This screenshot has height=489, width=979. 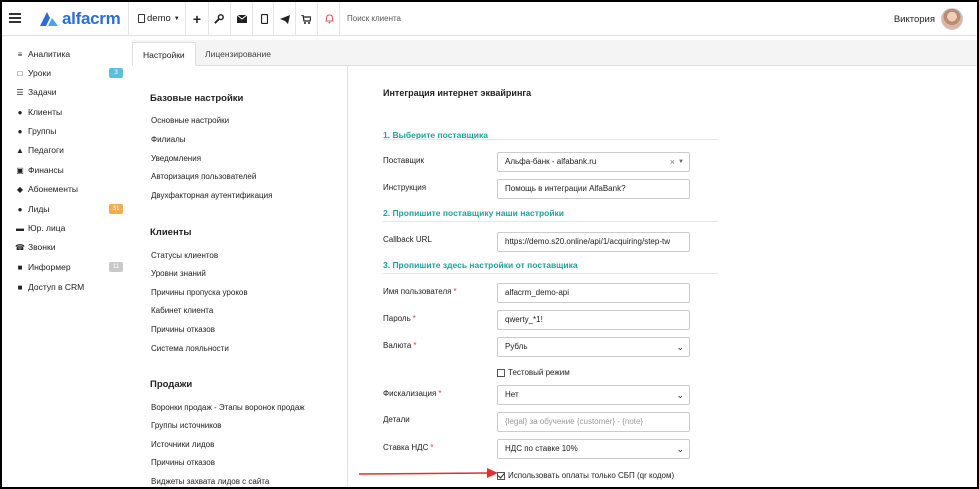 I want to click on details-label: Детали, so click(x=396, y=419).